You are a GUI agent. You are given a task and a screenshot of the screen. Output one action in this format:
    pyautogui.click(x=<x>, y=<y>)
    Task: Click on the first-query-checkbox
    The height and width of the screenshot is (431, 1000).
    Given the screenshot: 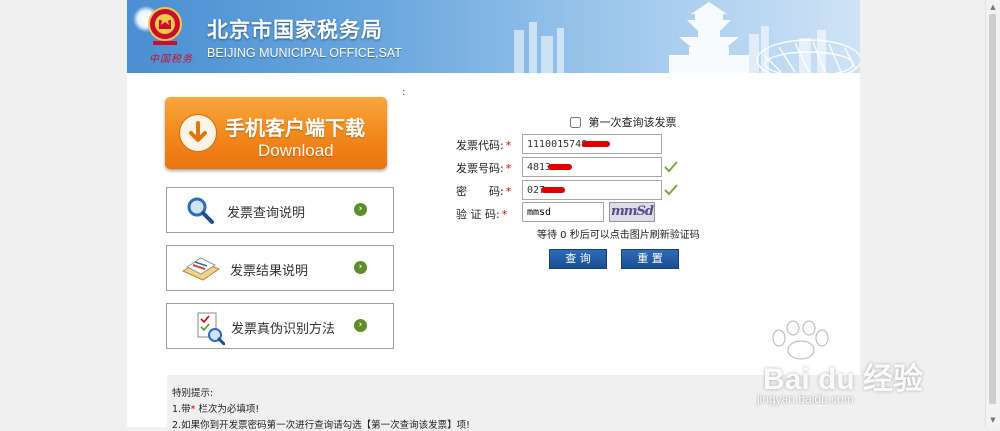 What is the action you would take?
    pyautogui.click(x=575, y=122)
    